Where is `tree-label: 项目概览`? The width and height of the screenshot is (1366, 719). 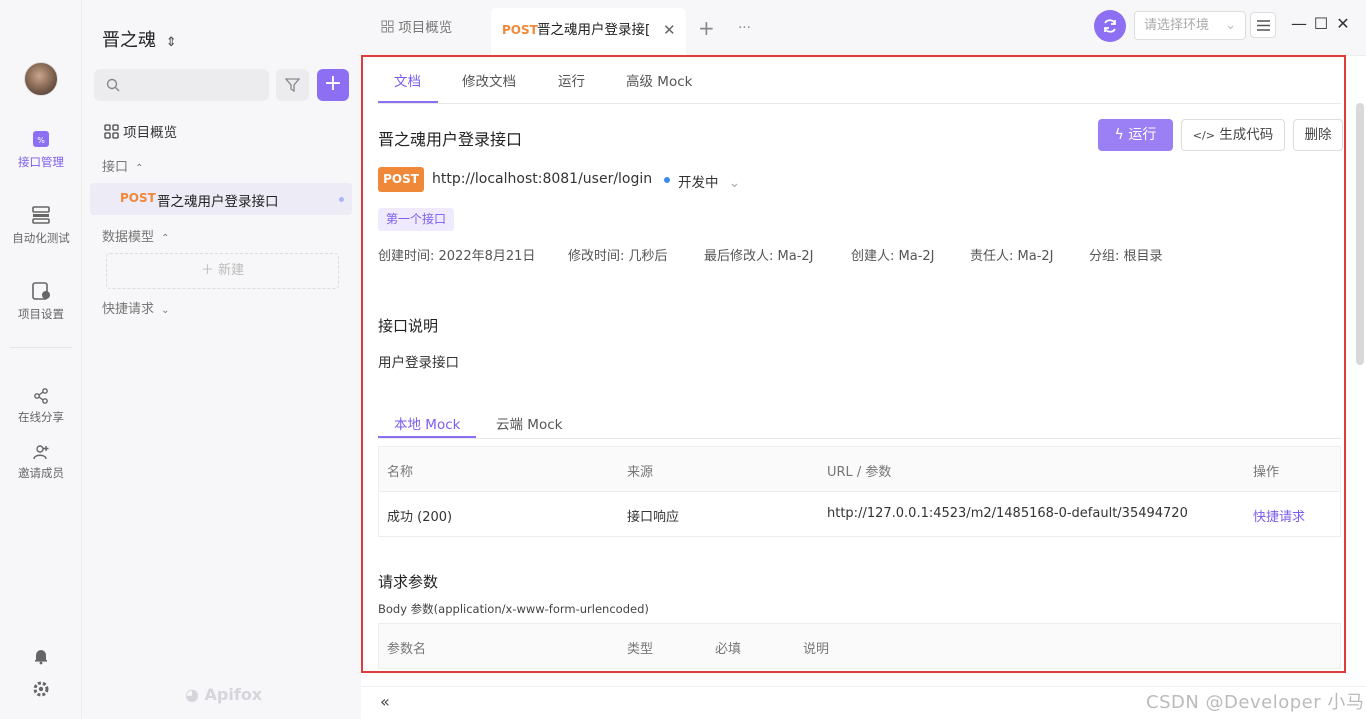 tree-label: 项目概览 is located at coordinates (150, 133).